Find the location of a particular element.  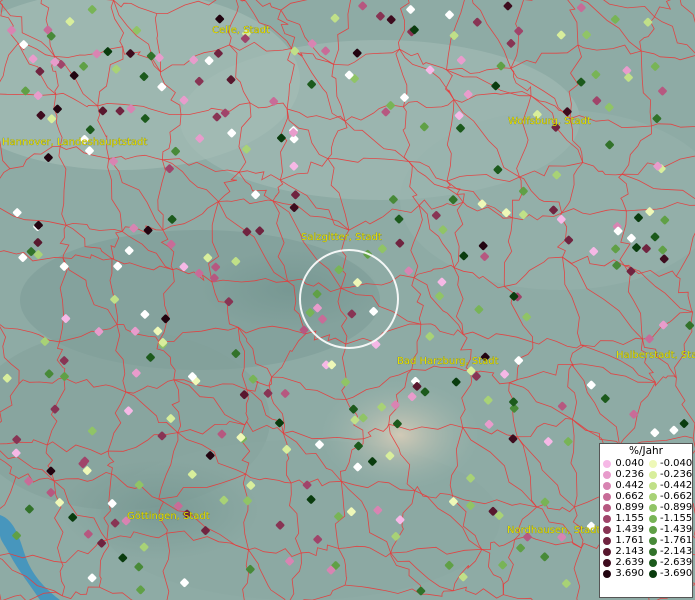

legend-value: 3.690 is located at coordinates (629, 573).